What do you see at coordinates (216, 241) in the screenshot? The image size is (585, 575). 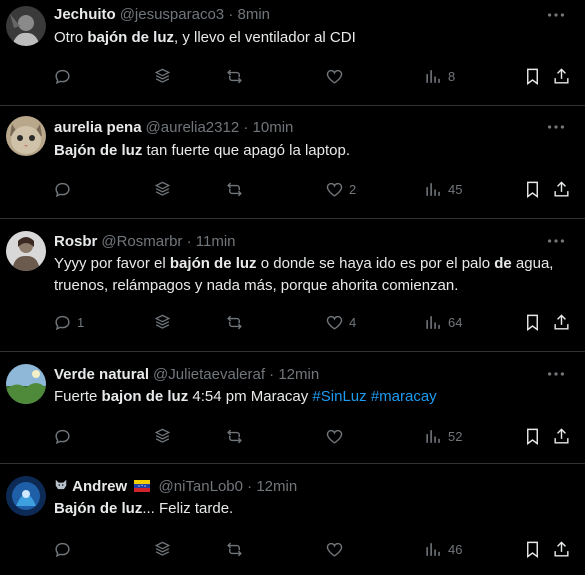 I see `timestamp: 11min` at bounding box center [216, 241].